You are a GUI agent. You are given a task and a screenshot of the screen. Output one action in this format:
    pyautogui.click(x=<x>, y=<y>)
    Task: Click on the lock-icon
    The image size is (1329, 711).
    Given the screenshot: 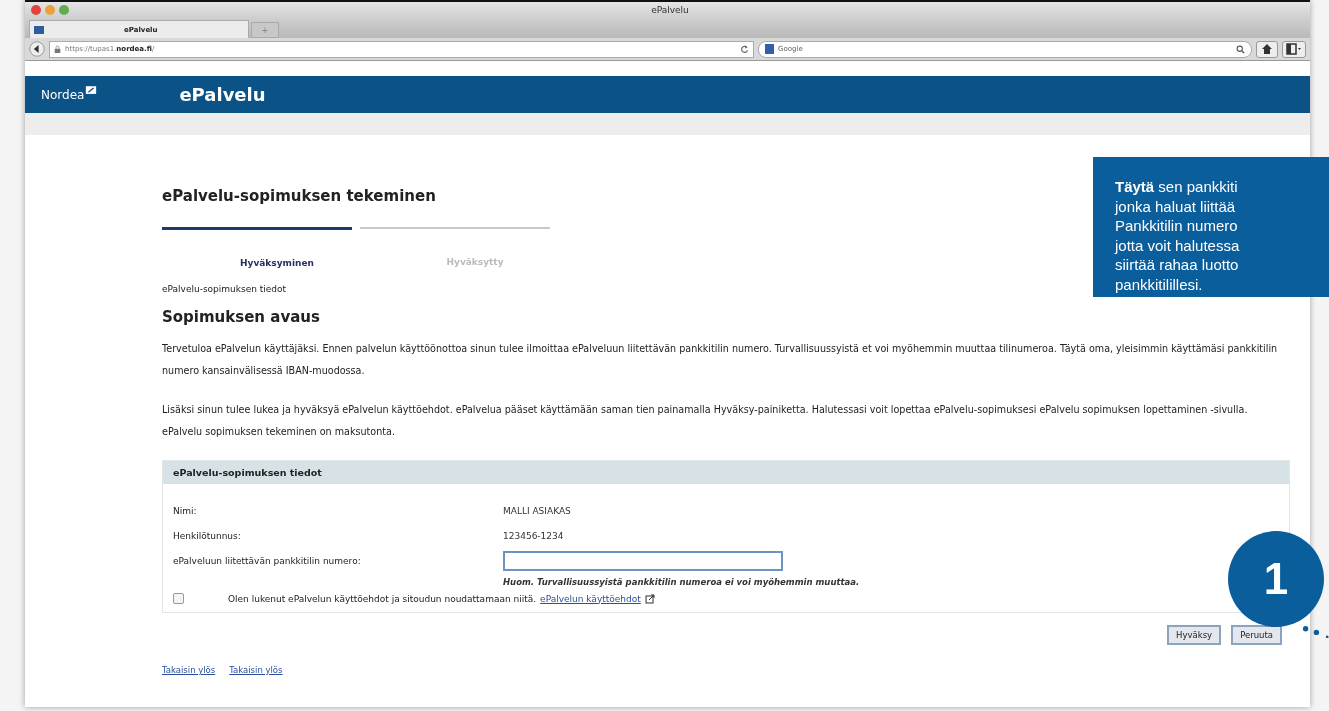 What is the action you would take?
    pyautogui.click(x=57, y=49)
    